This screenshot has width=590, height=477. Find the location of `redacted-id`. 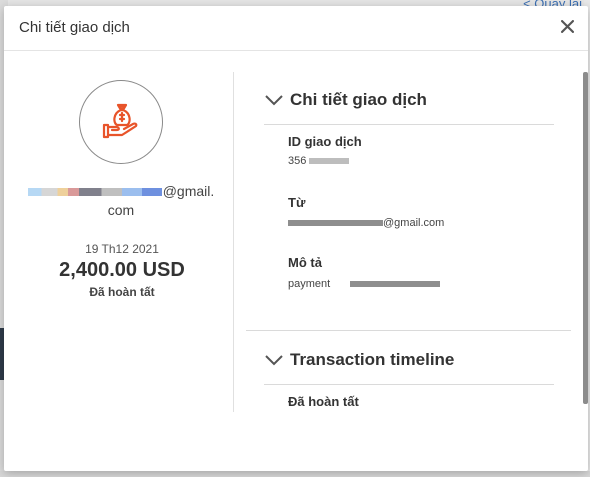

redacted-id is located at coordinates (329, 161).